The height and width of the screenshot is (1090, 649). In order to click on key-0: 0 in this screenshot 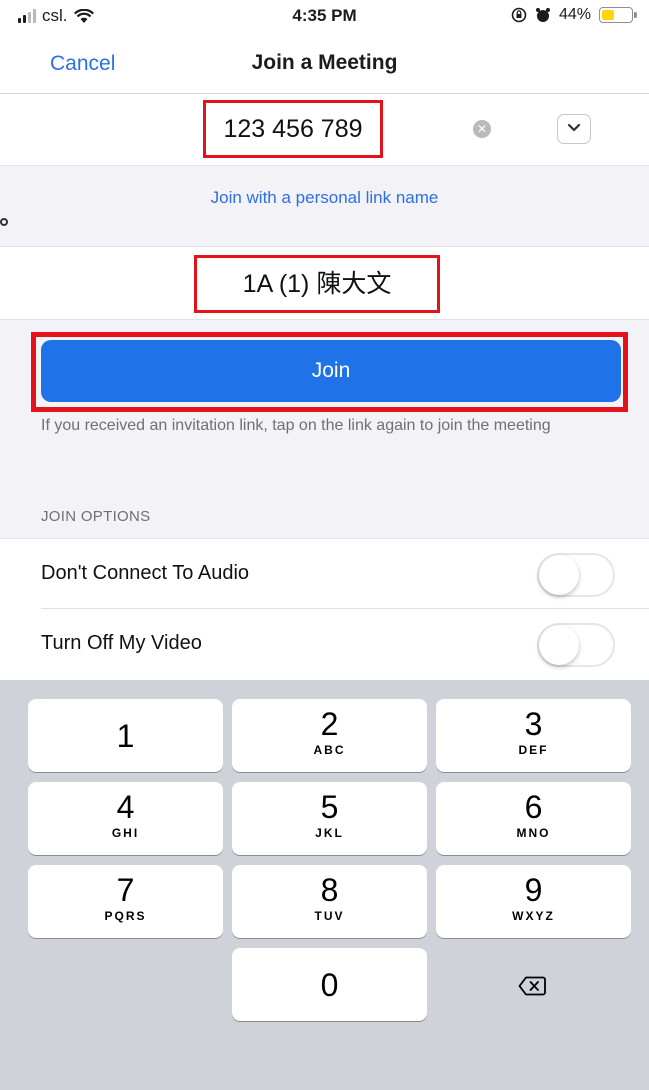, I will do `click(329, 984)`.